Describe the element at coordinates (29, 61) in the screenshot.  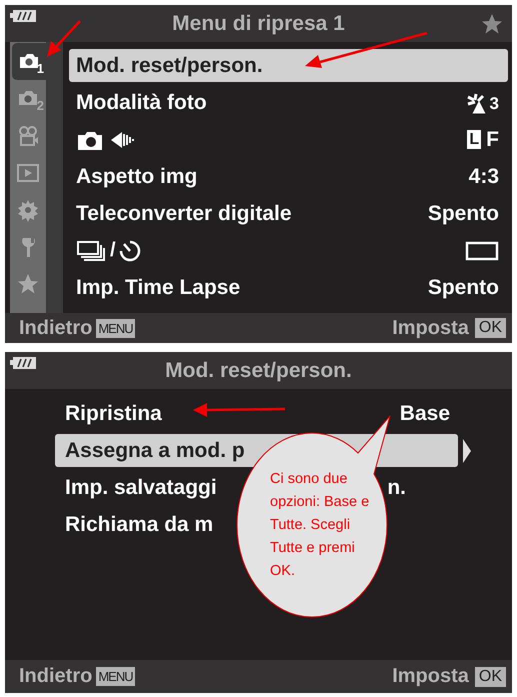
I see `menu-tab: 1` at that location.